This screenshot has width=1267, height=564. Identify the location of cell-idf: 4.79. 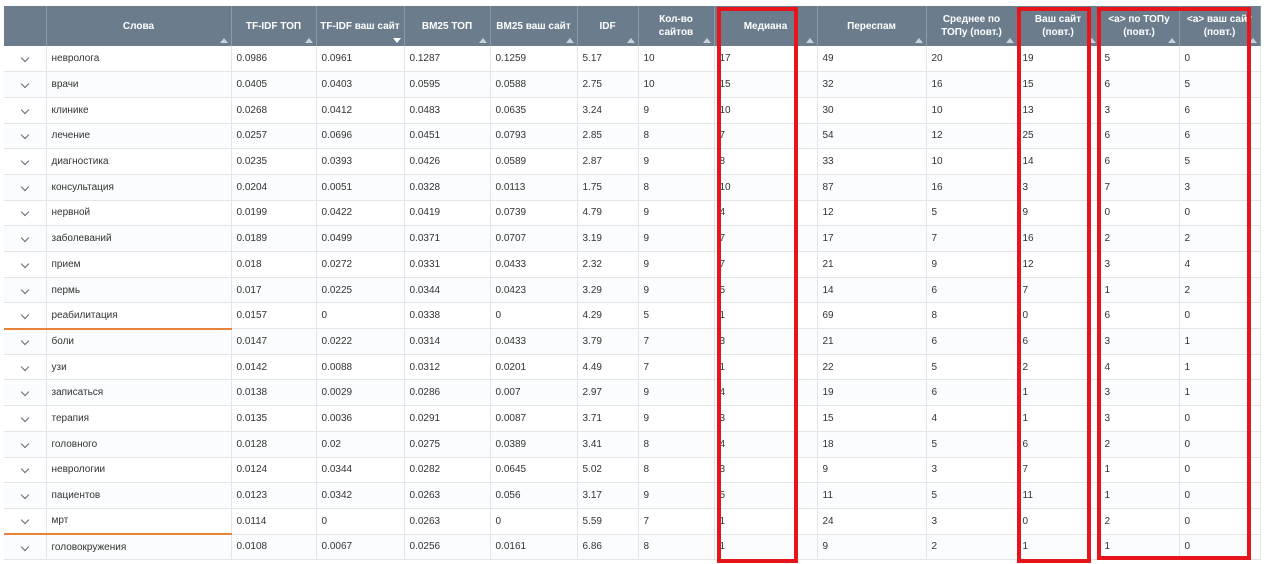
(608, 213).